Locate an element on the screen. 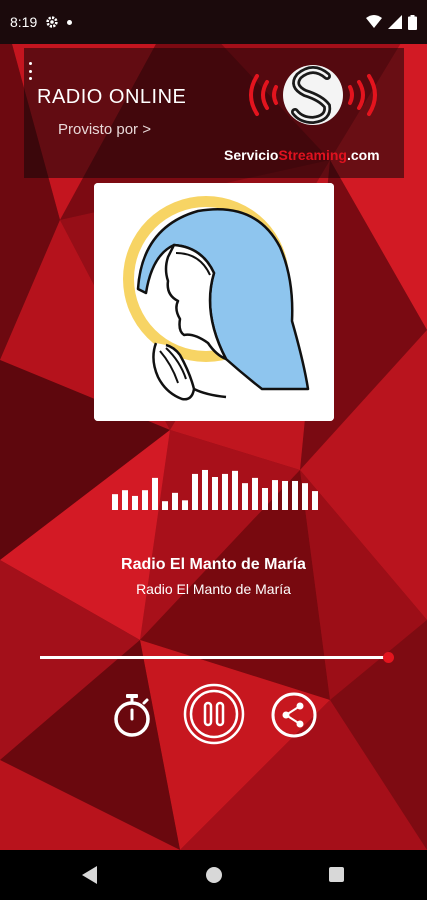  volume-slider is located at coordinates (217, 657).